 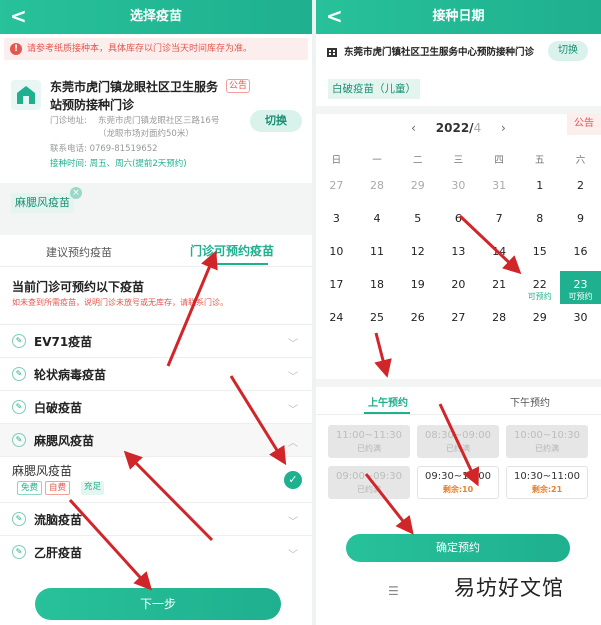 What do you see at coordinates (417, 287) in the screenshot?
I see `calendar-day: 19` at bounding box center [417, 287].